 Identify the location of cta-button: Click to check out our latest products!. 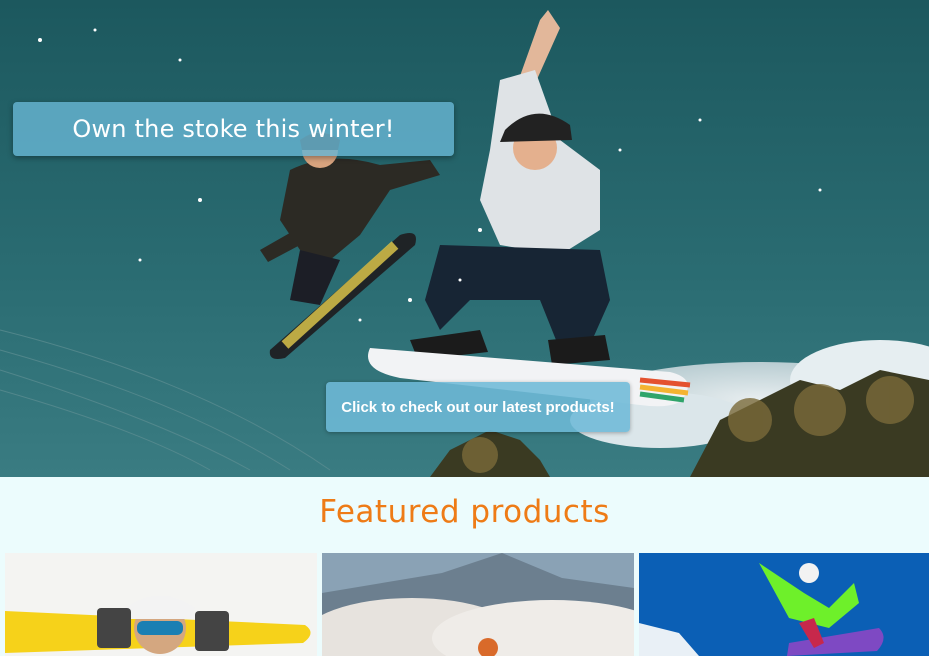
(478, 407).